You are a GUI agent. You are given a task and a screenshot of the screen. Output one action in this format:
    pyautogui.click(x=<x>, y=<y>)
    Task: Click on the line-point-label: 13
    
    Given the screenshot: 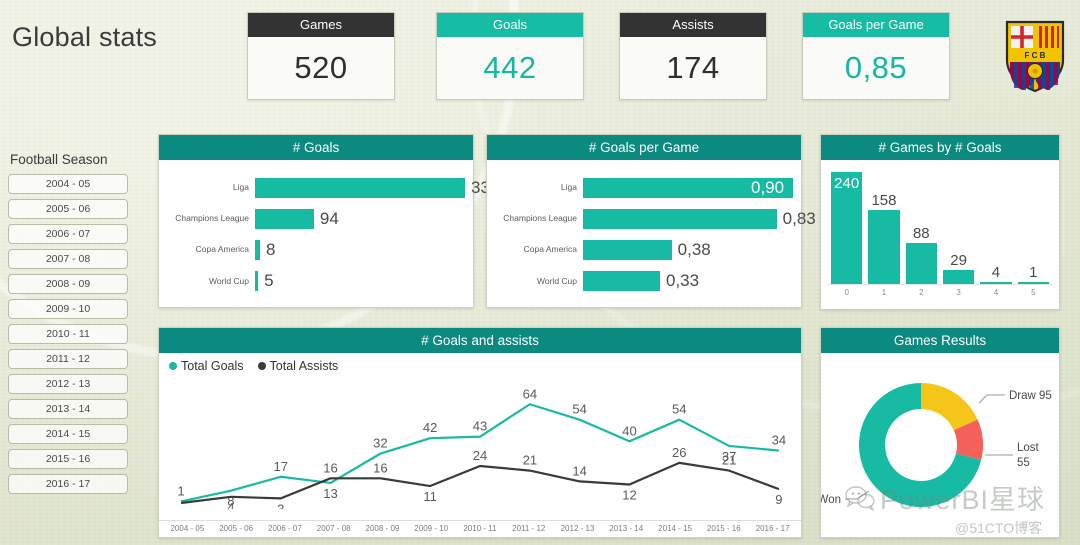 What is the action you would take?
    pyautogui.click(x=330, y=493)
    